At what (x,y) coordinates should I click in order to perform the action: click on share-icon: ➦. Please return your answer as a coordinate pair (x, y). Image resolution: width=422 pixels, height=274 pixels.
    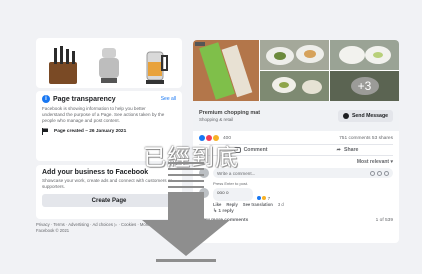
    Looking at the image, I should click on (338, 150).